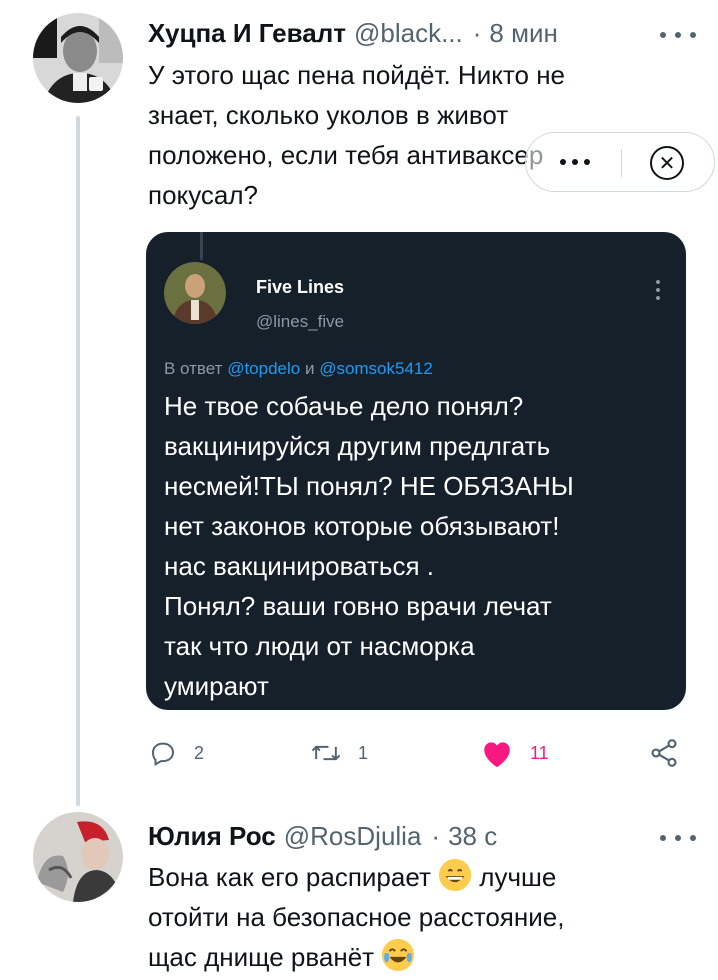 This screenshot has width=718, height=980. I want to click on avatar, so click(78, 857).